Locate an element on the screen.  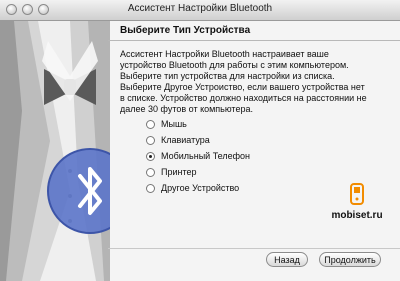
device-type-option-keyboard: Клавиатура is located at coordinates (198, 140).